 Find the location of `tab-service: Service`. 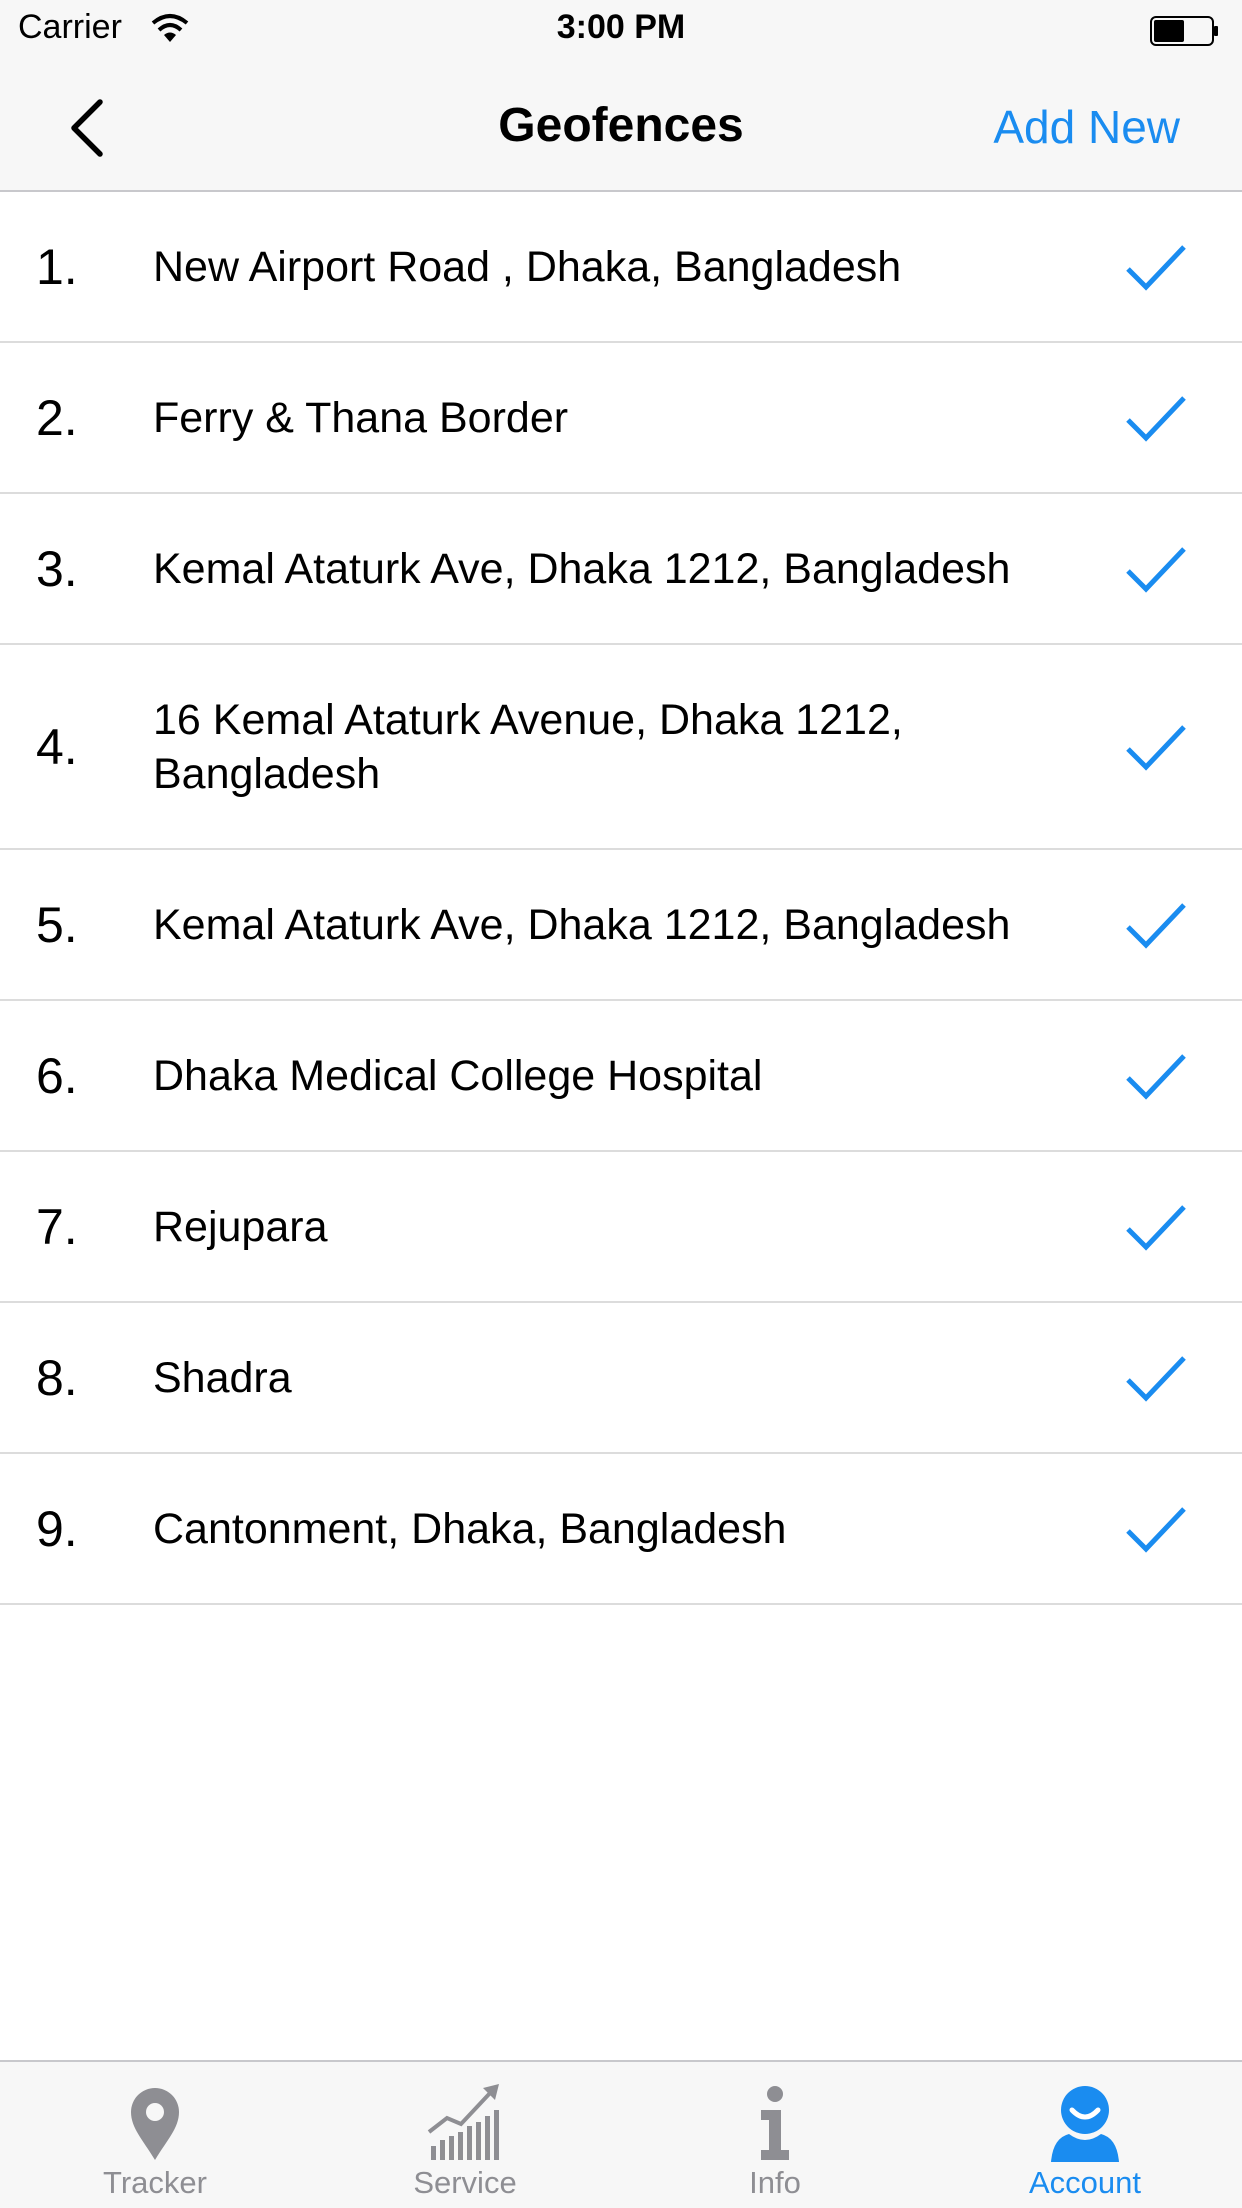

tab-service: Service is located at coordinates (465, 2135).